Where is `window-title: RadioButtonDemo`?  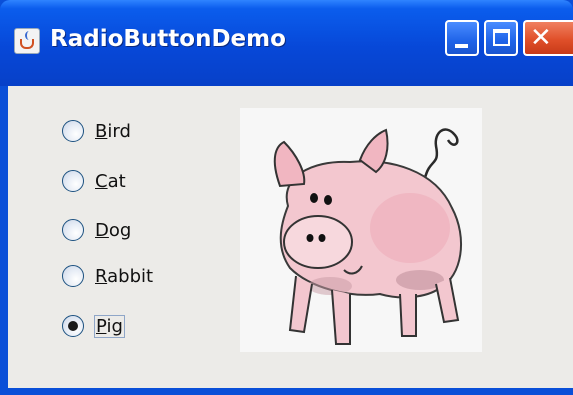
window-title: RadioButtonDemo is located at coordinates (168, 39).